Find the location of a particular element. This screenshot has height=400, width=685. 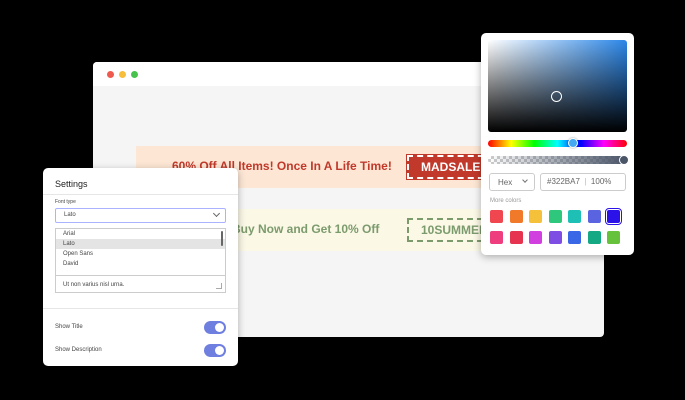

resize-handle-icon is located at coordinates (219, 286).